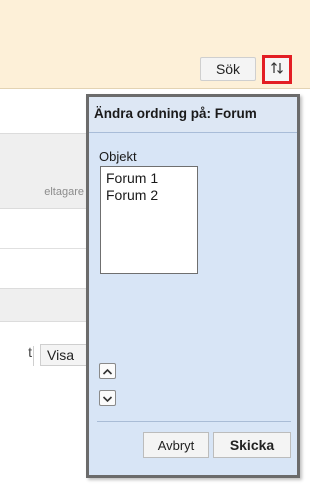 The height and width of the screenshot is (491, 320). I want to click on reorder-button, so click(277, 69).